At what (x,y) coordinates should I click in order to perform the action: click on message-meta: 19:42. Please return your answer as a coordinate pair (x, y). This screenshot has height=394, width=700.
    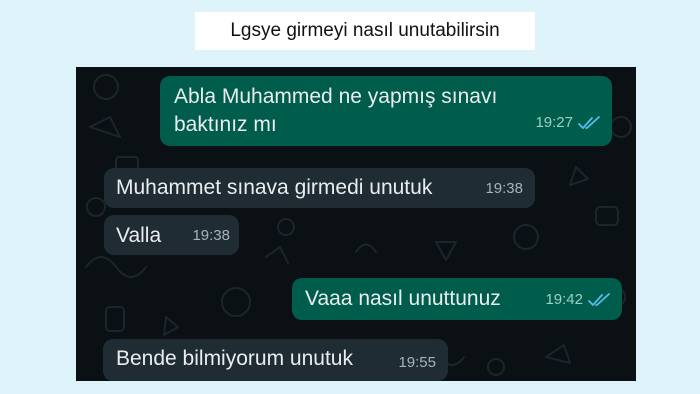
    Looking at the image, I should click on (577, 300).